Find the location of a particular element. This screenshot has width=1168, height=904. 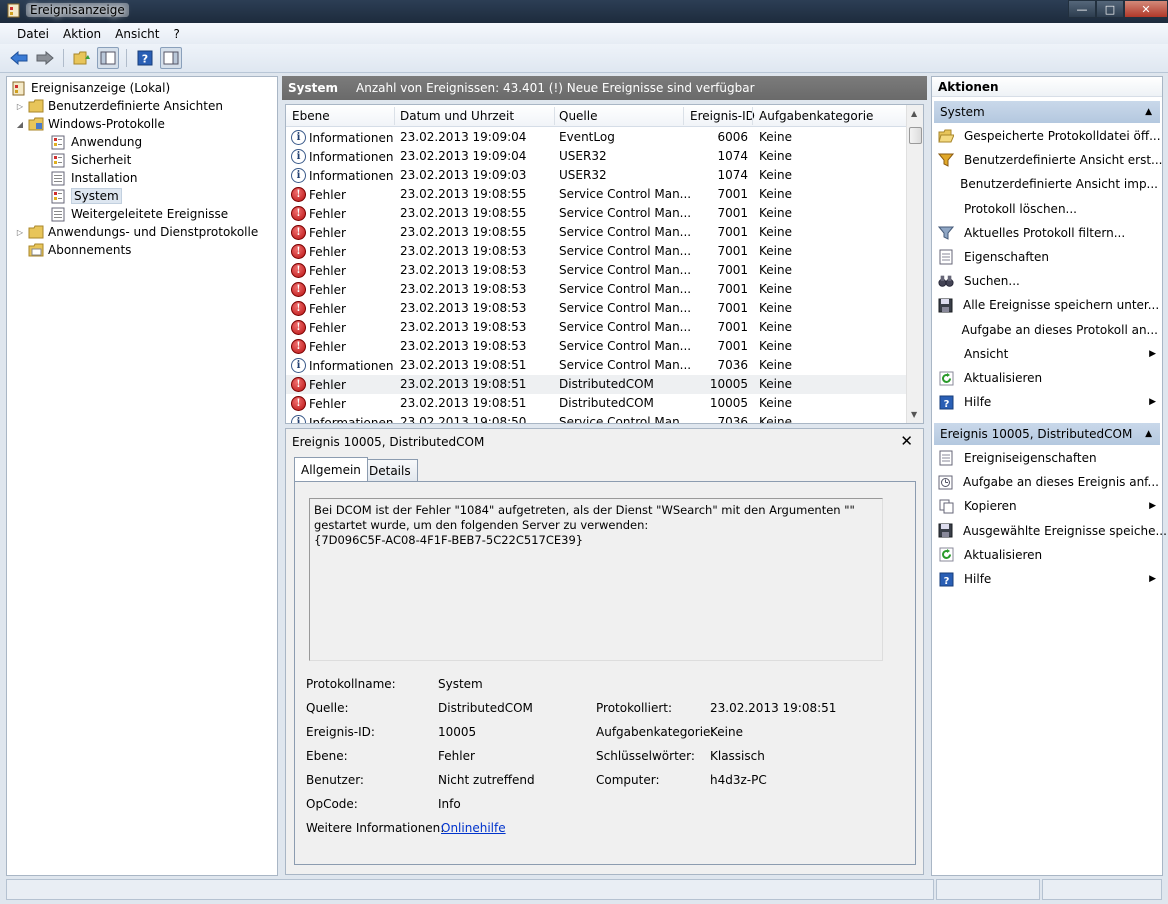

forward-icon is located at coordinates (45, 58).